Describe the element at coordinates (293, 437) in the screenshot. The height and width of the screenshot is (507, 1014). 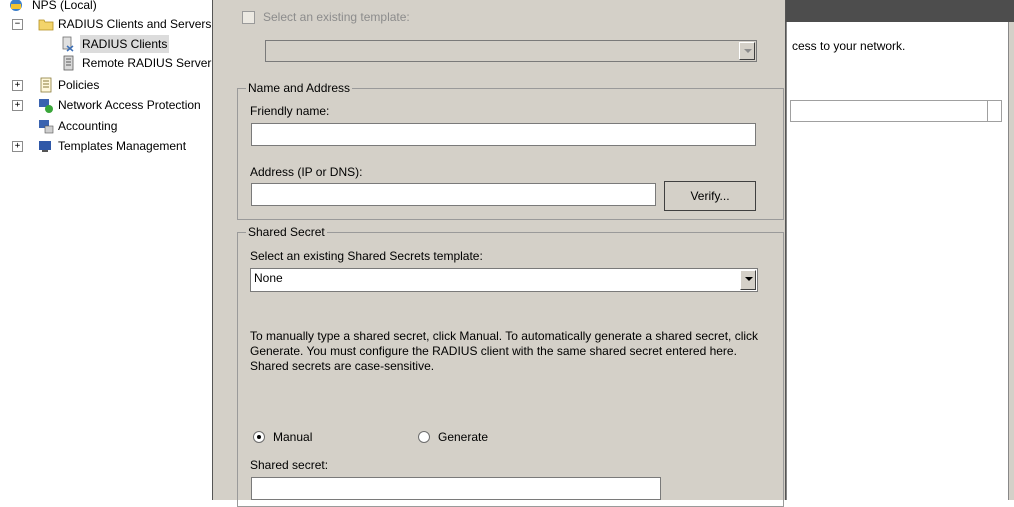
I see `manual-label: Manual` at that location.